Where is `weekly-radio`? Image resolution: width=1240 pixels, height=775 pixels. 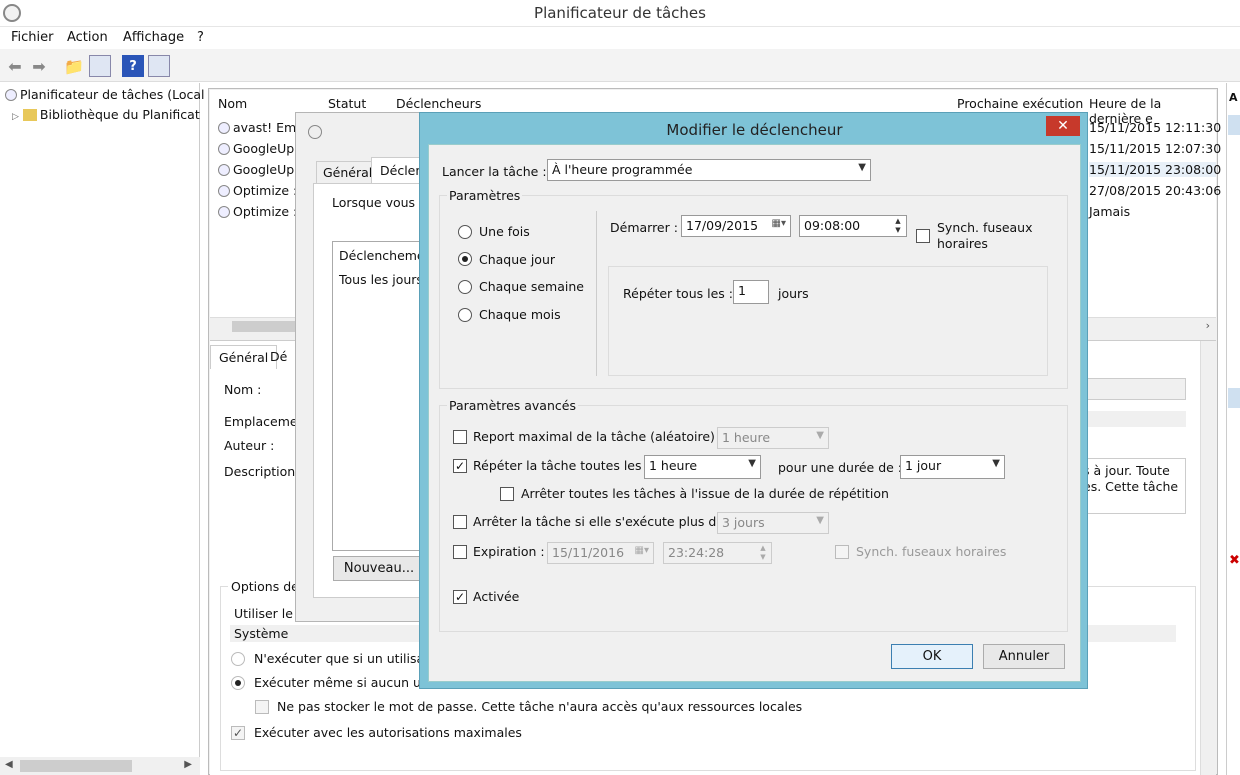
weekly-radio is located at coordinates (465, 287).